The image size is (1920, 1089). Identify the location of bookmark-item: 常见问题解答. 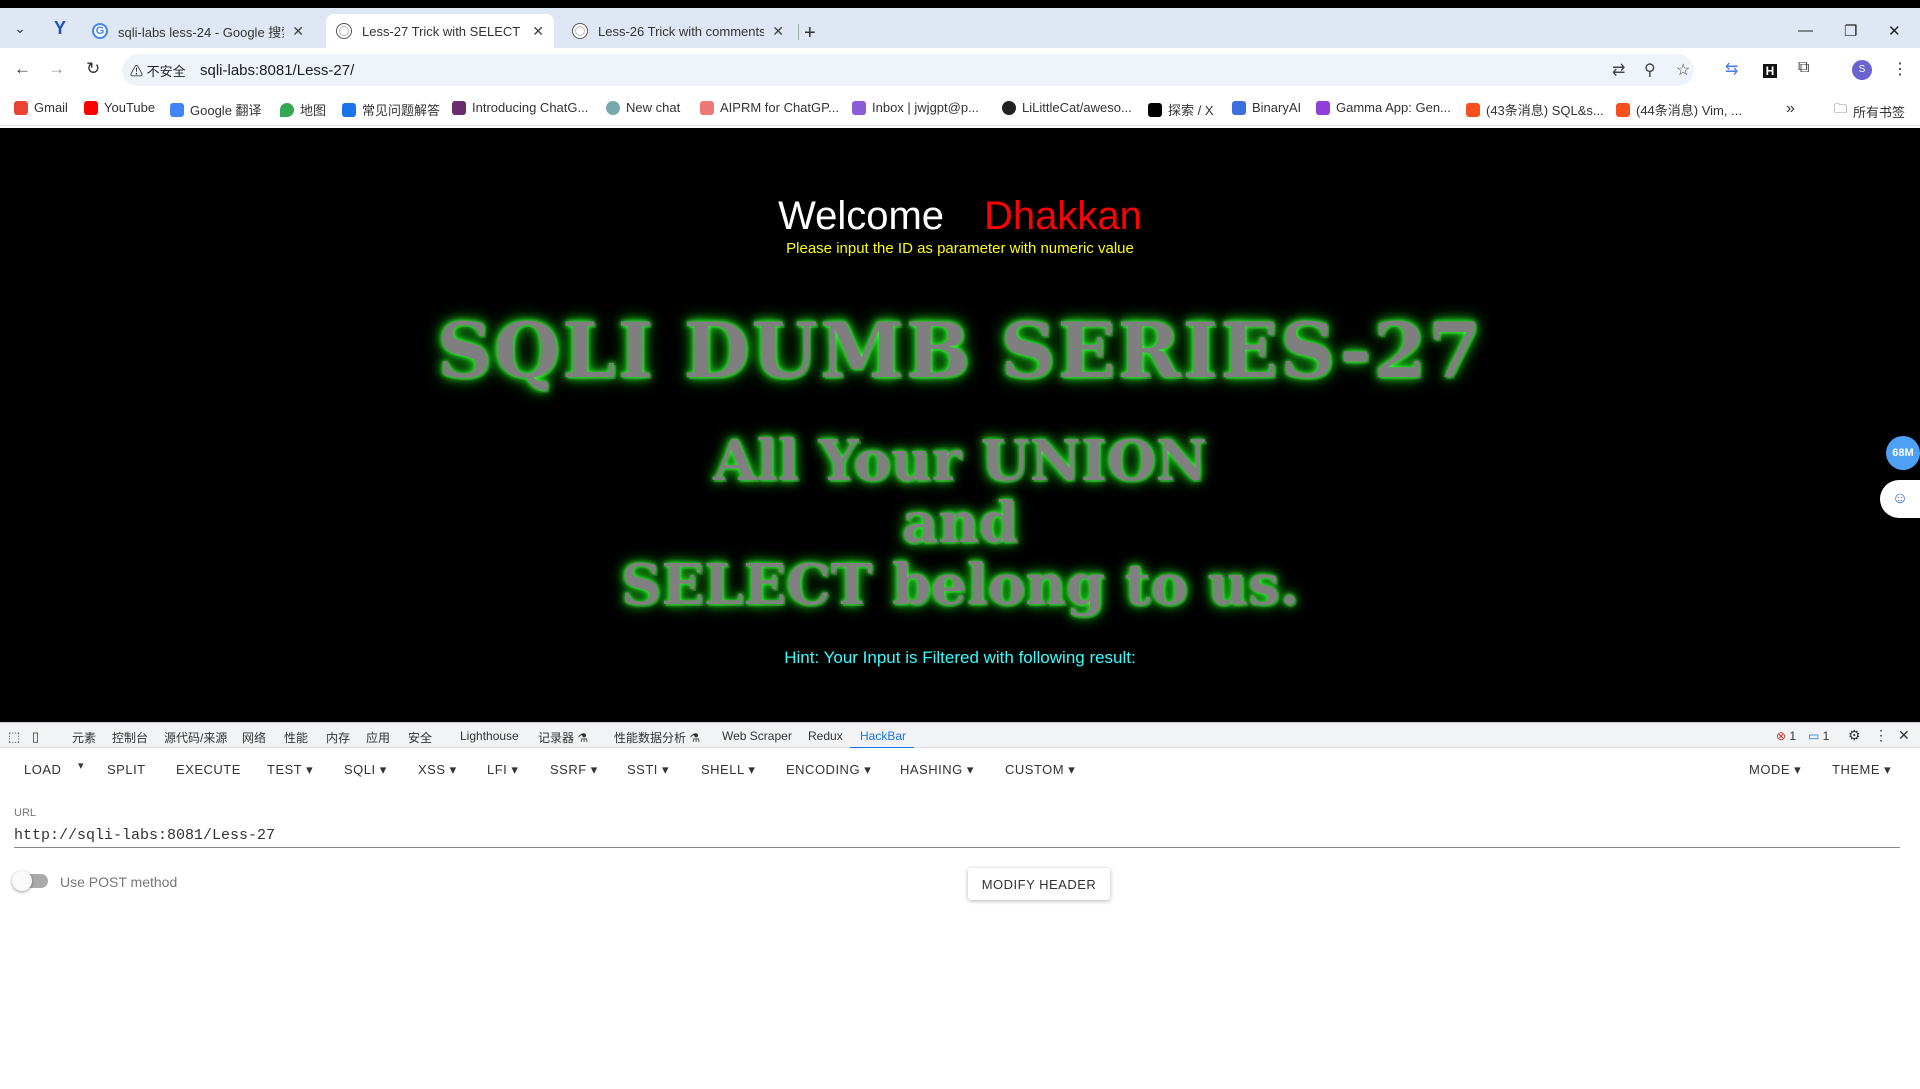
(391, 109).